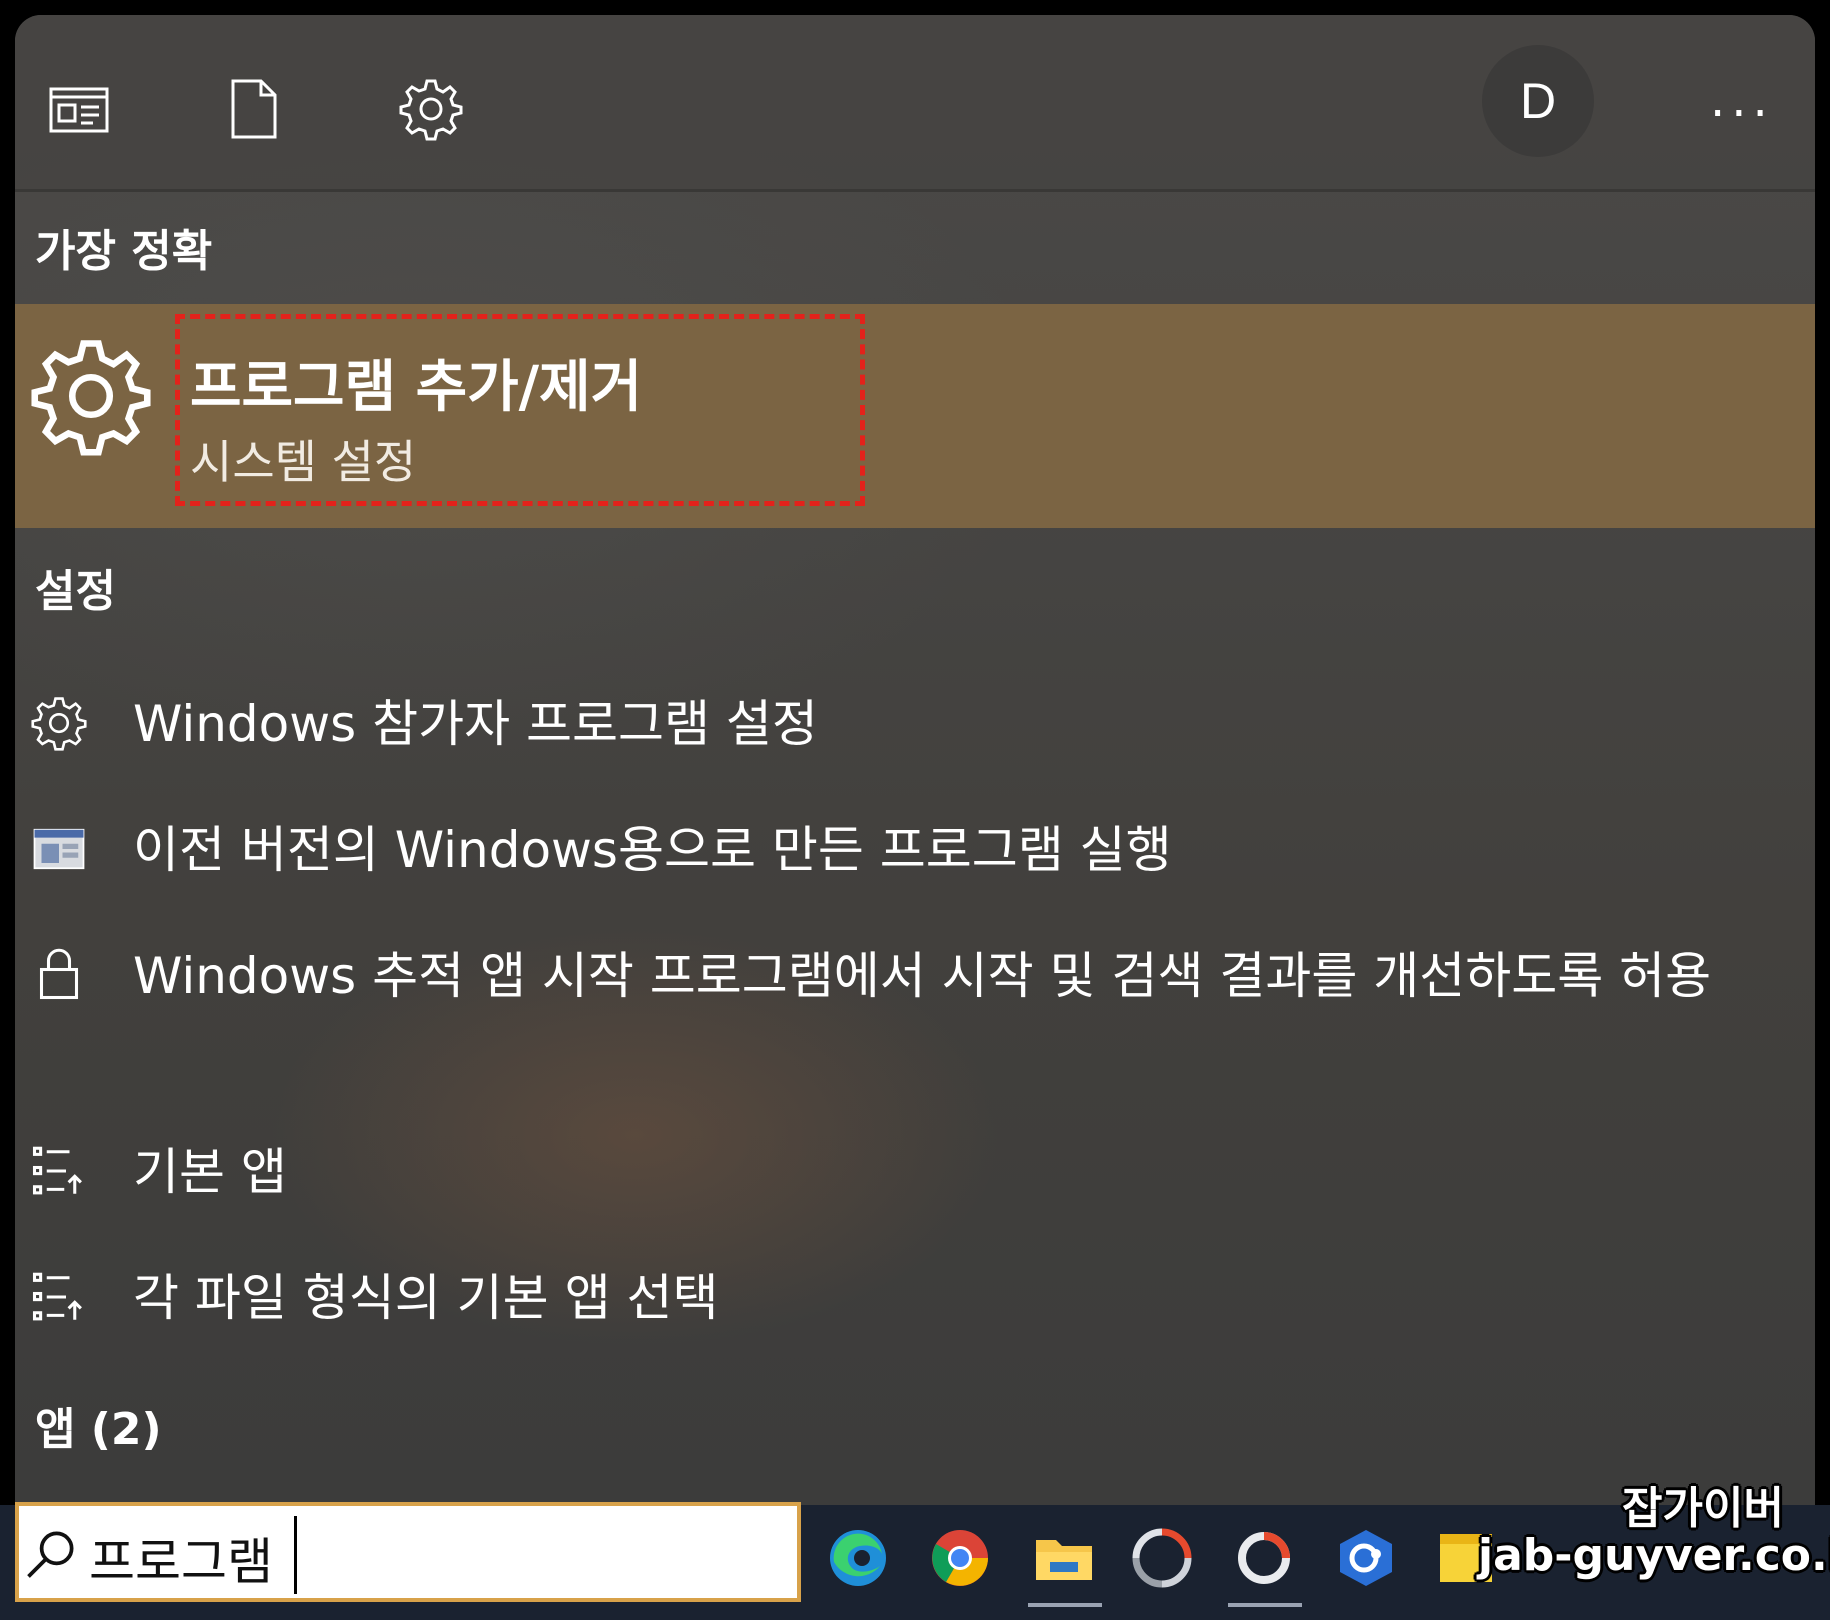  I want to click on best-match-title: 프로그램 추가/제거, so click(416, 387).